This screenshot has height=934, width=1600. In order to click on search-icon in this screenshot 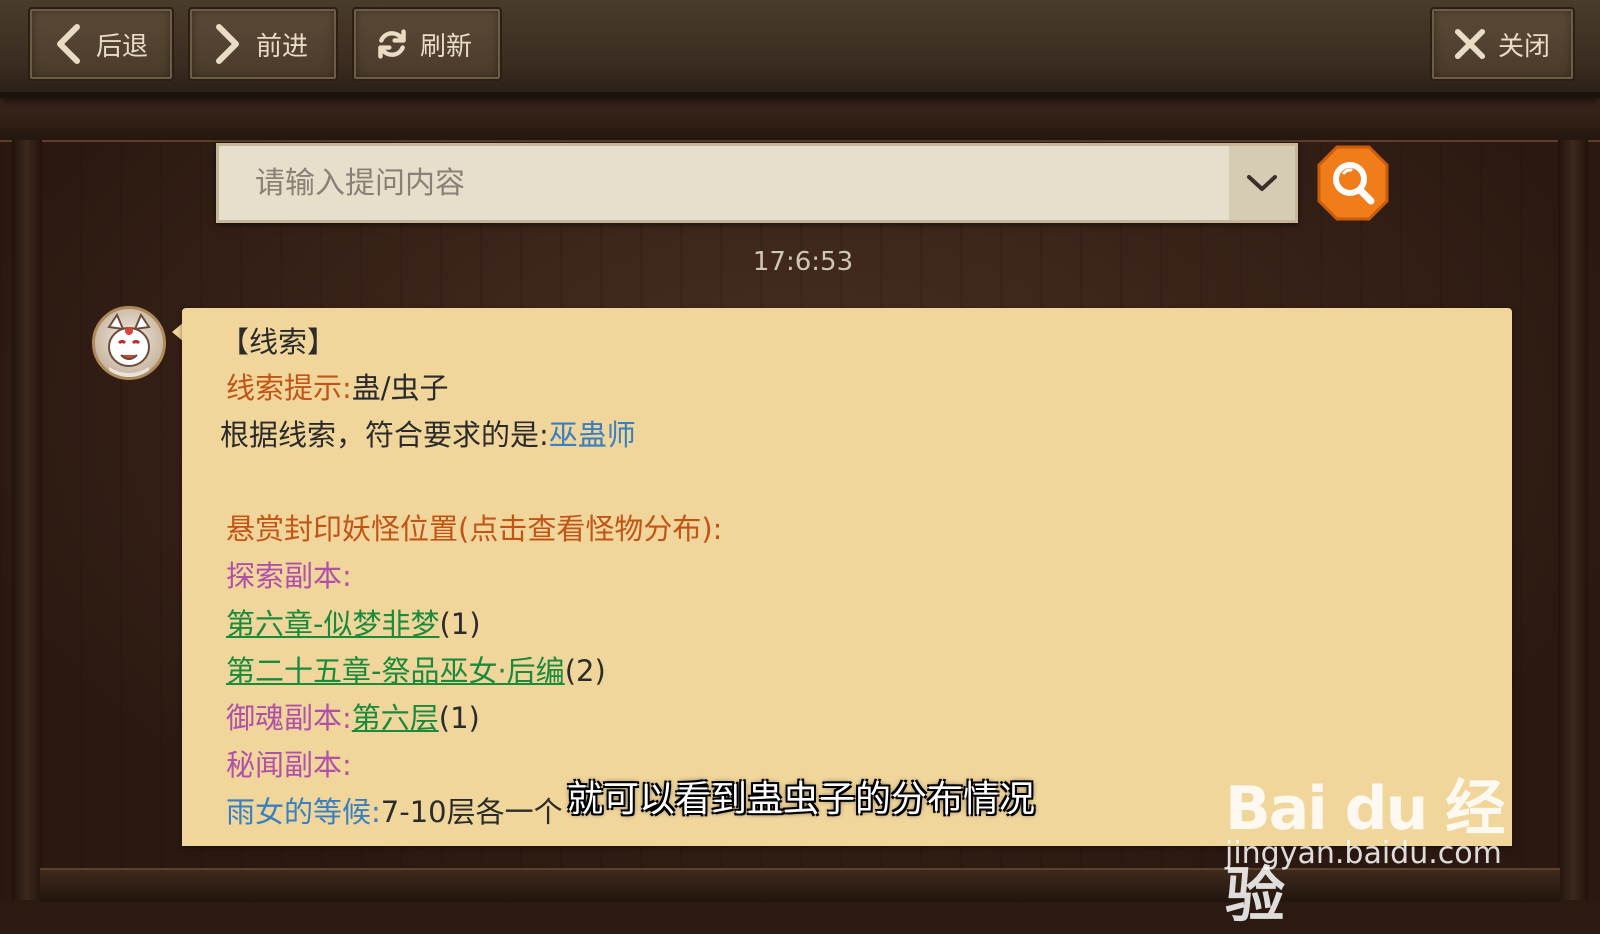, I will do `click(1353, 183)`.